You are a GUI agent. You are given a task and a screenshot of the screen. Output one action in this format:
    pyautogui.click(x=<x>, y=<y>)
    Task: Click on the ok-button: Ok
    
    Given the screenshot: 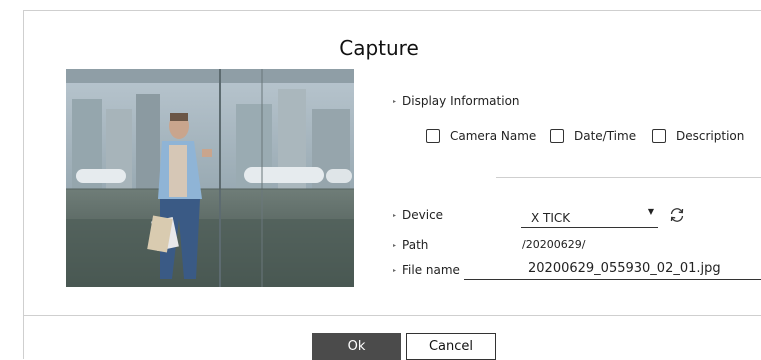 What is the action you would take?
    pyautogui.click(x=356, y=346)
    